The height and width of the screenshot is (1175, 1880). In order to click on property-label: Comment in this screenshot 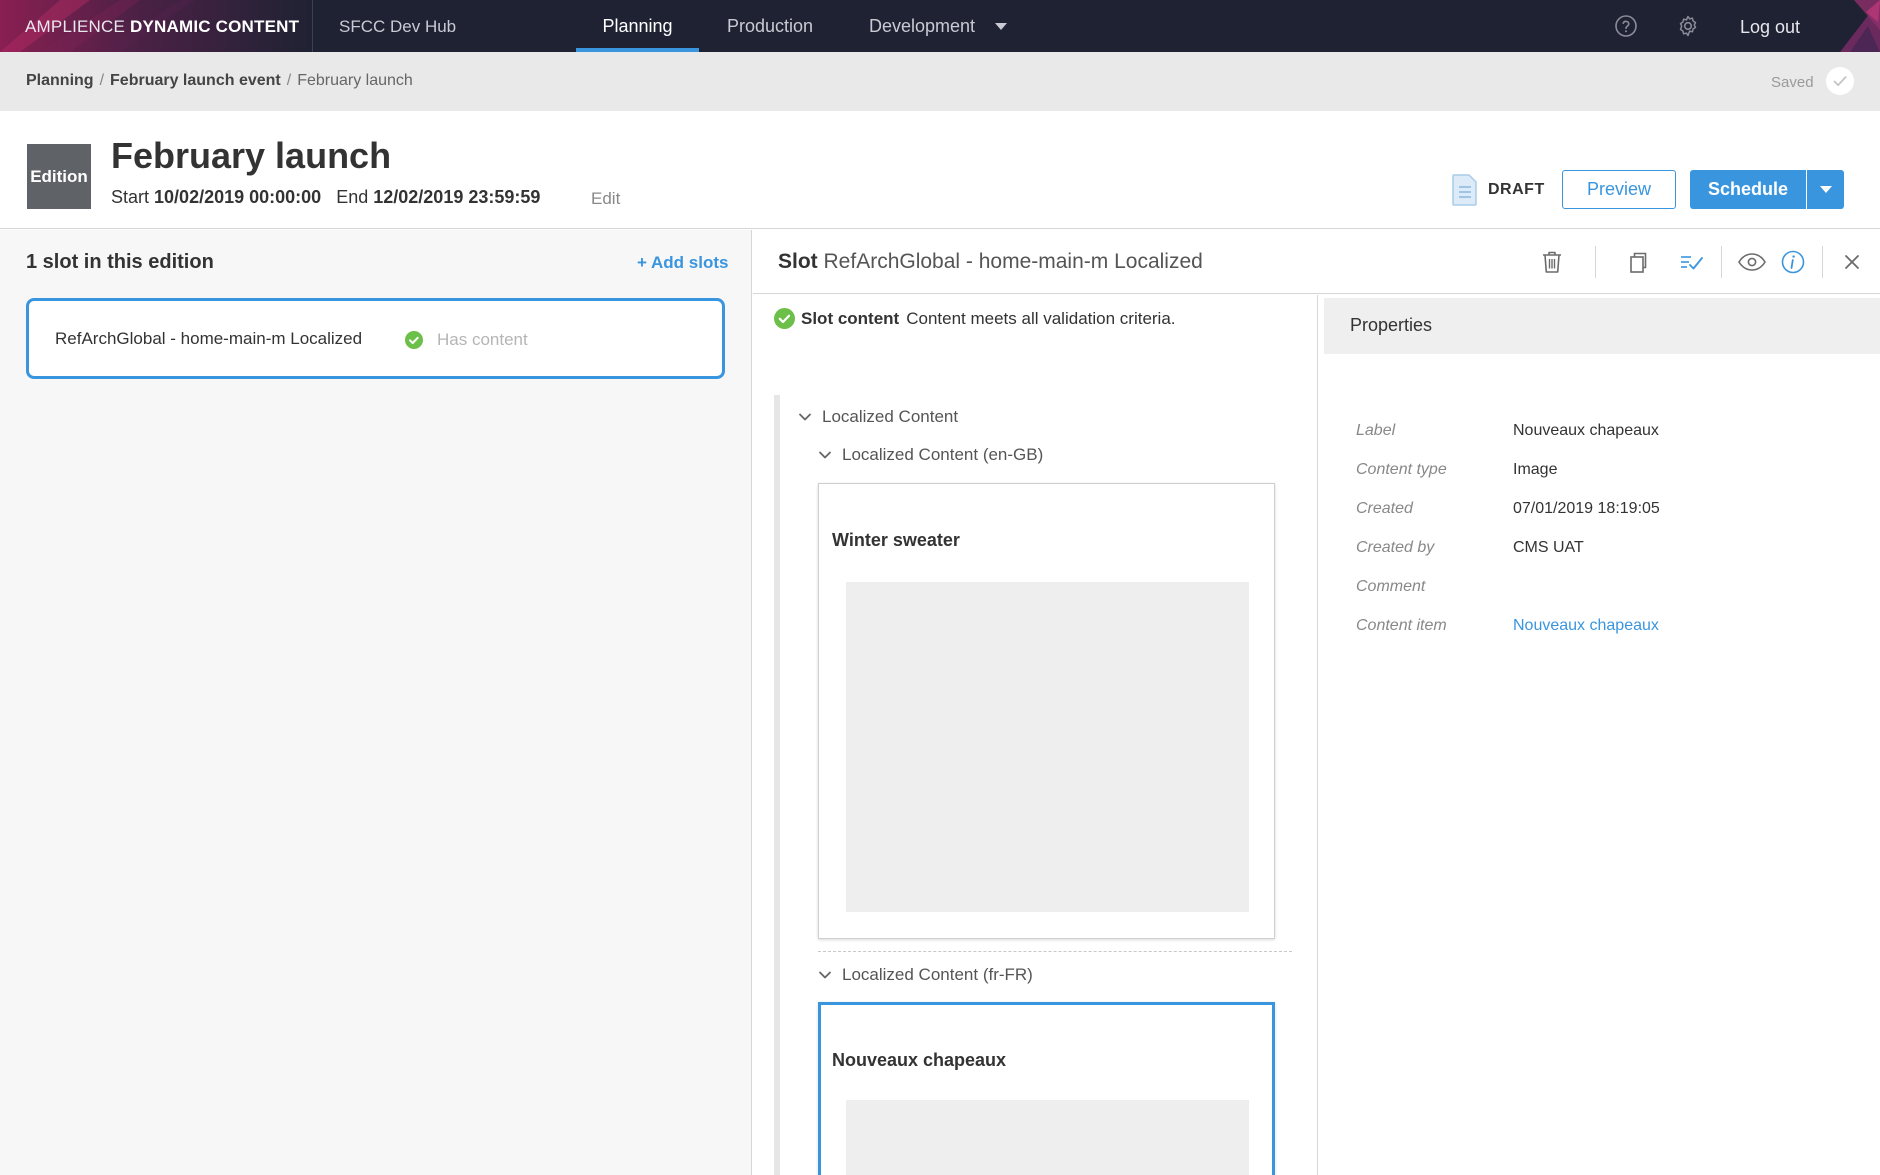, I will do `click(1391, 586)`.